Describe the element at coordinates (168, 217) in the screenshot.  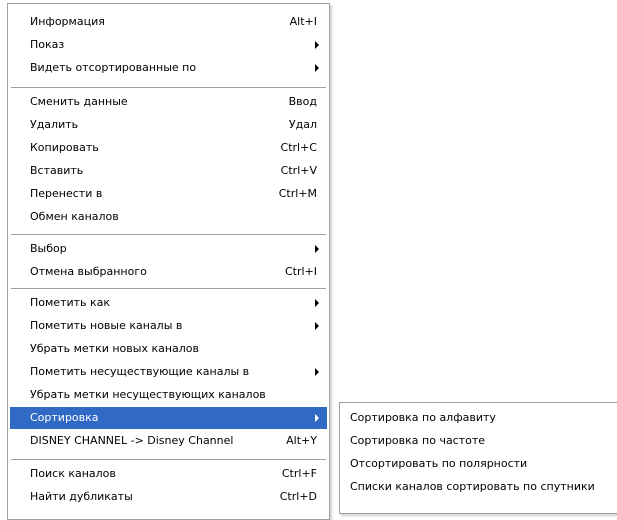
I see `menu-item-swap-channels: Обмен каналов` at that location.